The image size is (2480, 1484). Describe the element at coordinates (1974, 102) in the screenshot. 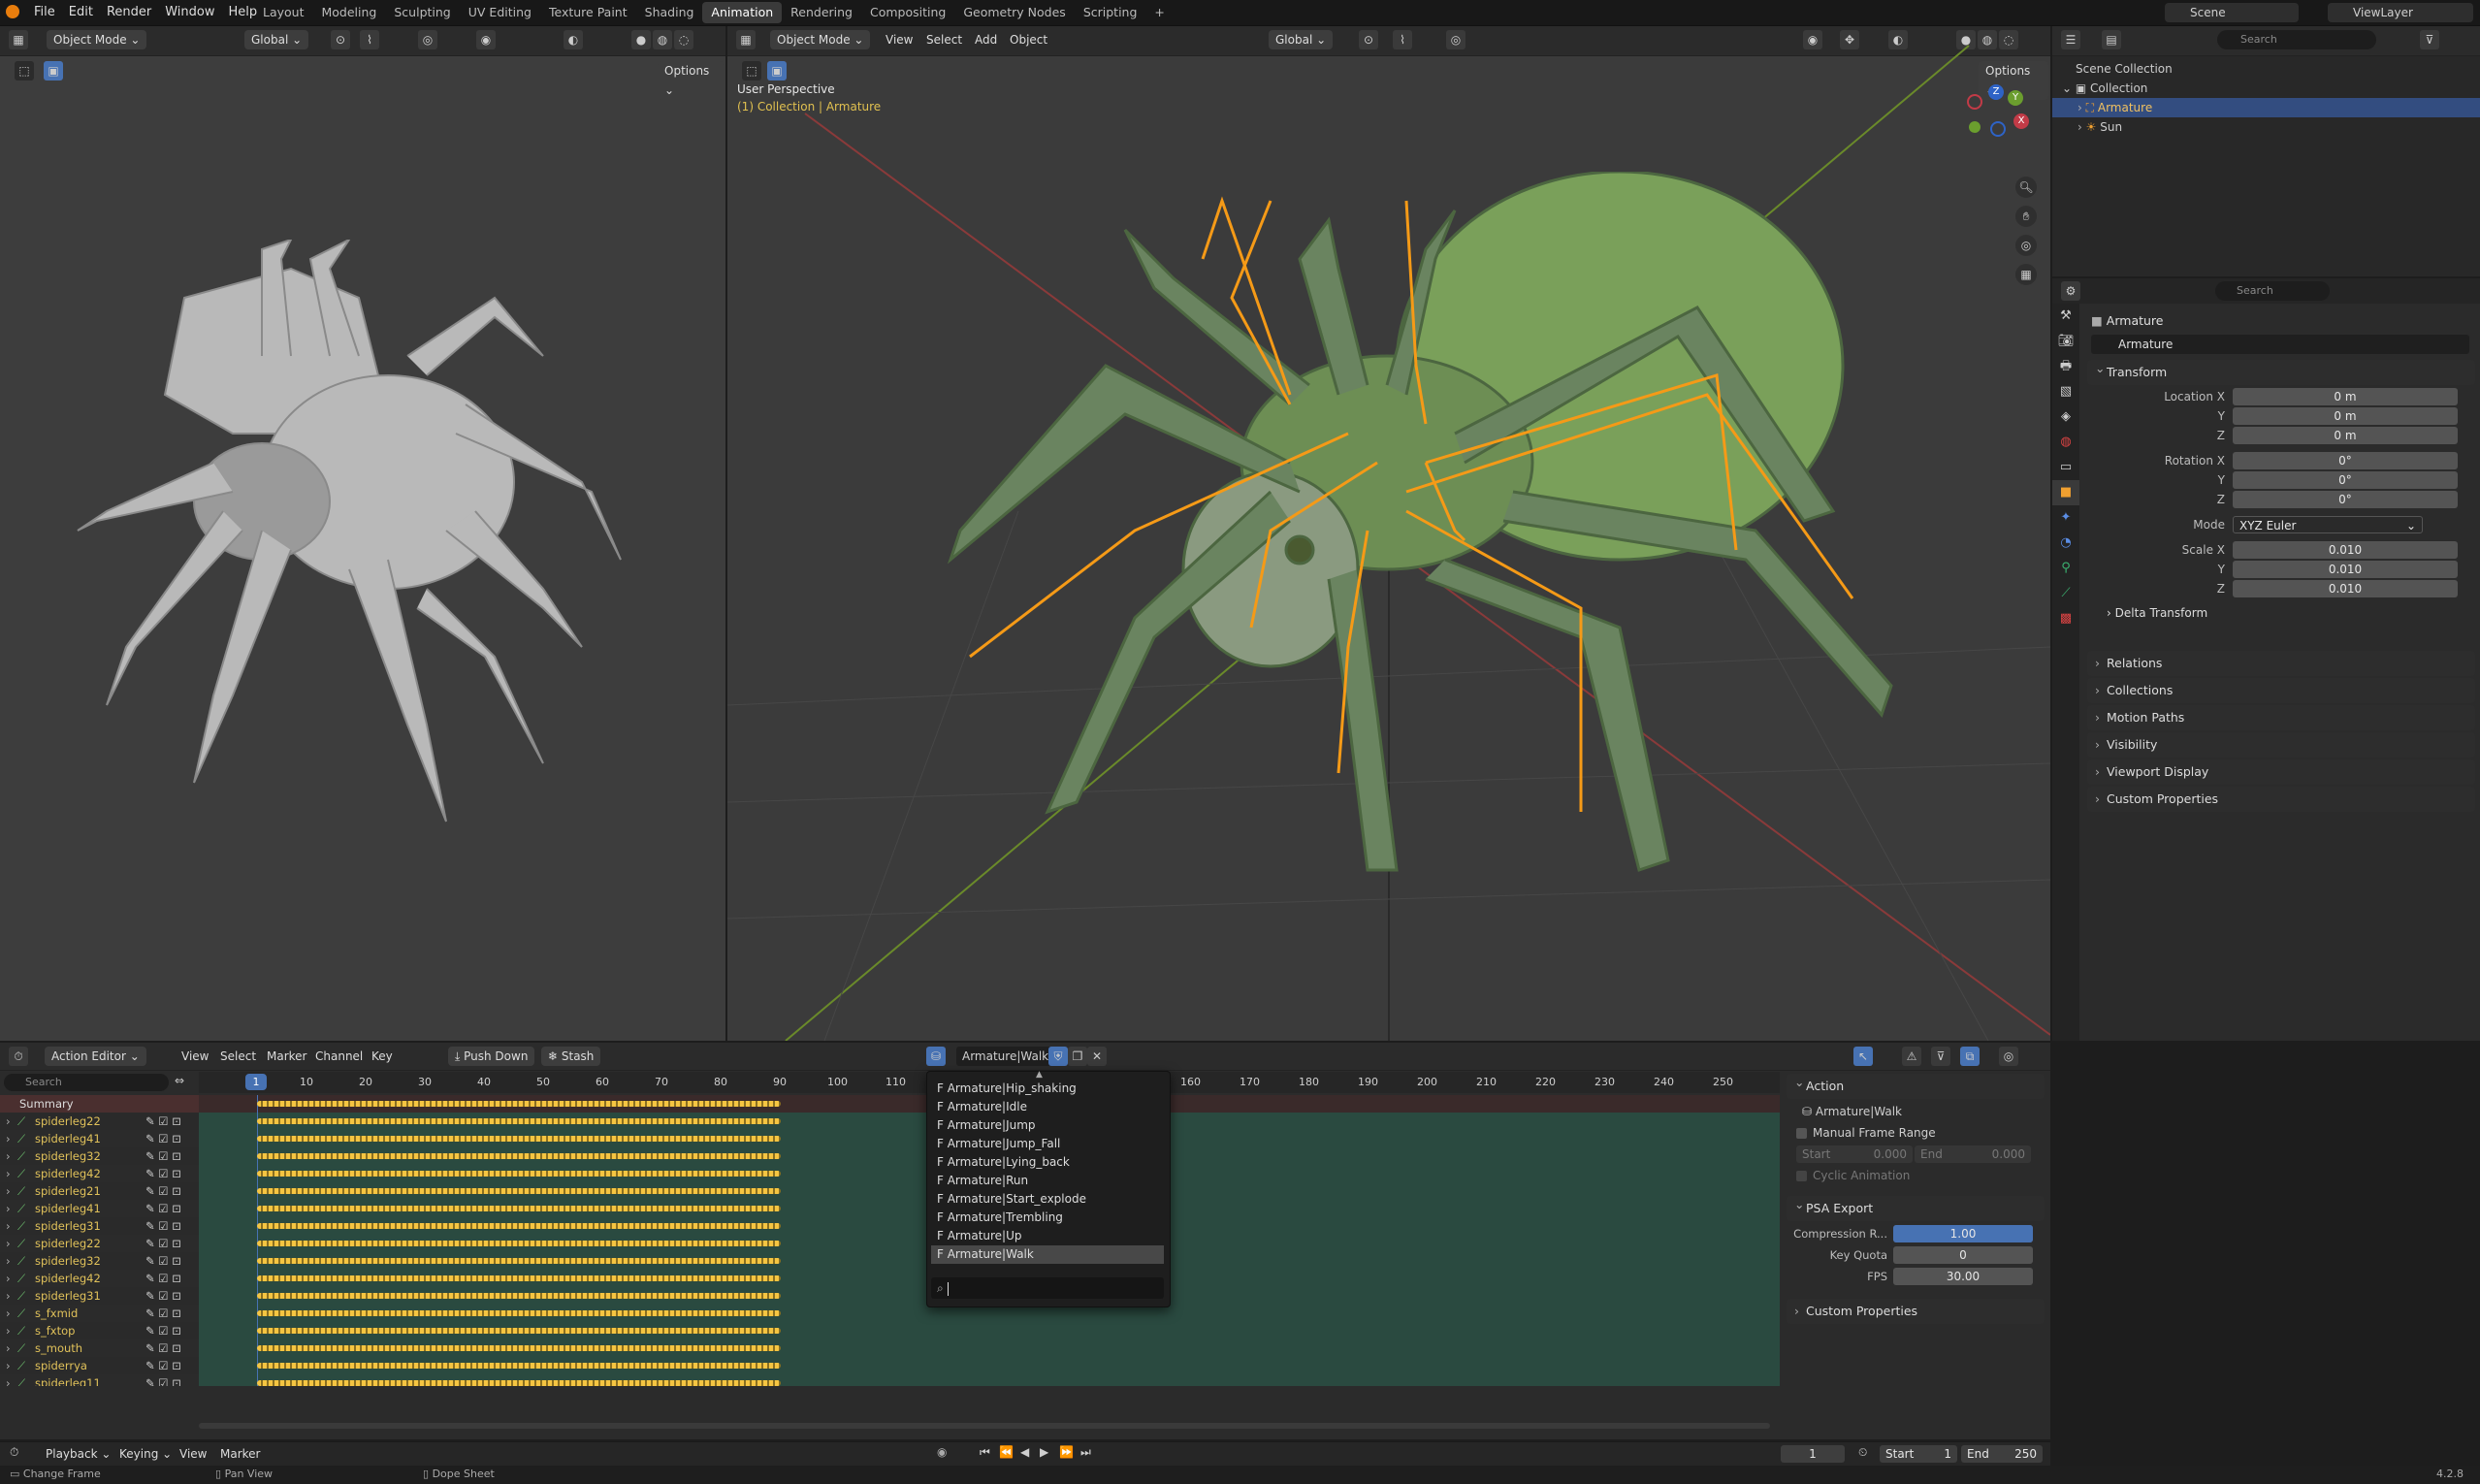

I see `neg-x-axis-icon` at that location.